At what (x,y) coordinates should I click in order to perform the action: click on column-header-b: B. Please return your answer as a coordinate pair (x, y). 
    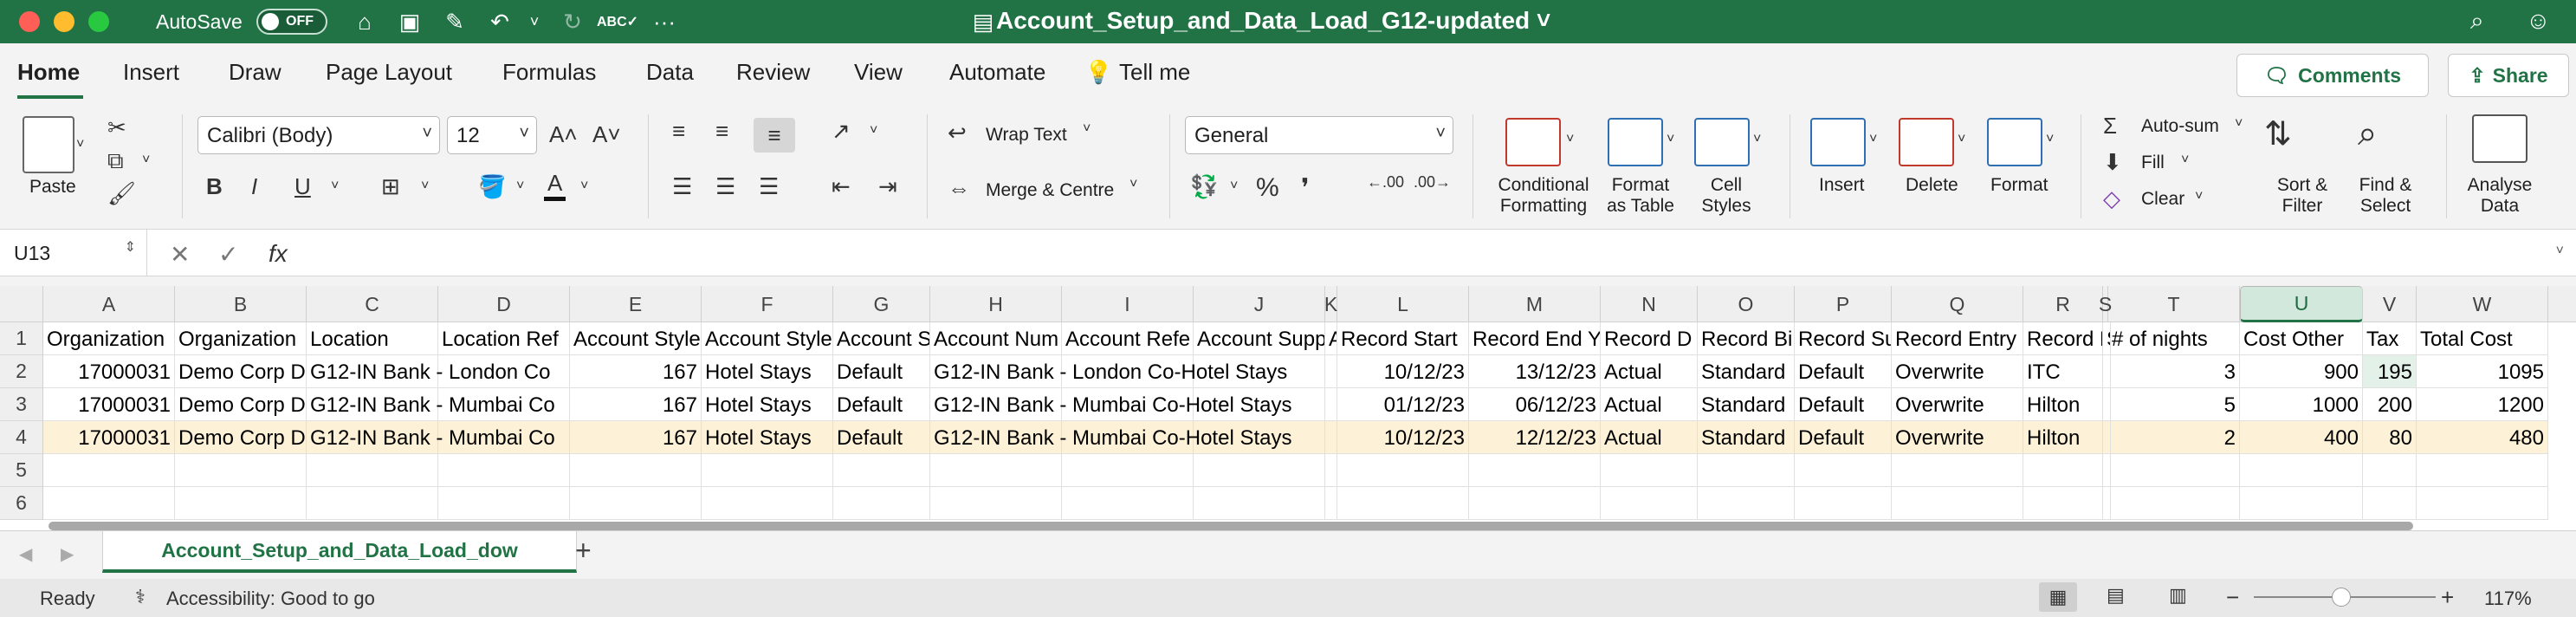
    Looking at the image, I should click on (241, 304).